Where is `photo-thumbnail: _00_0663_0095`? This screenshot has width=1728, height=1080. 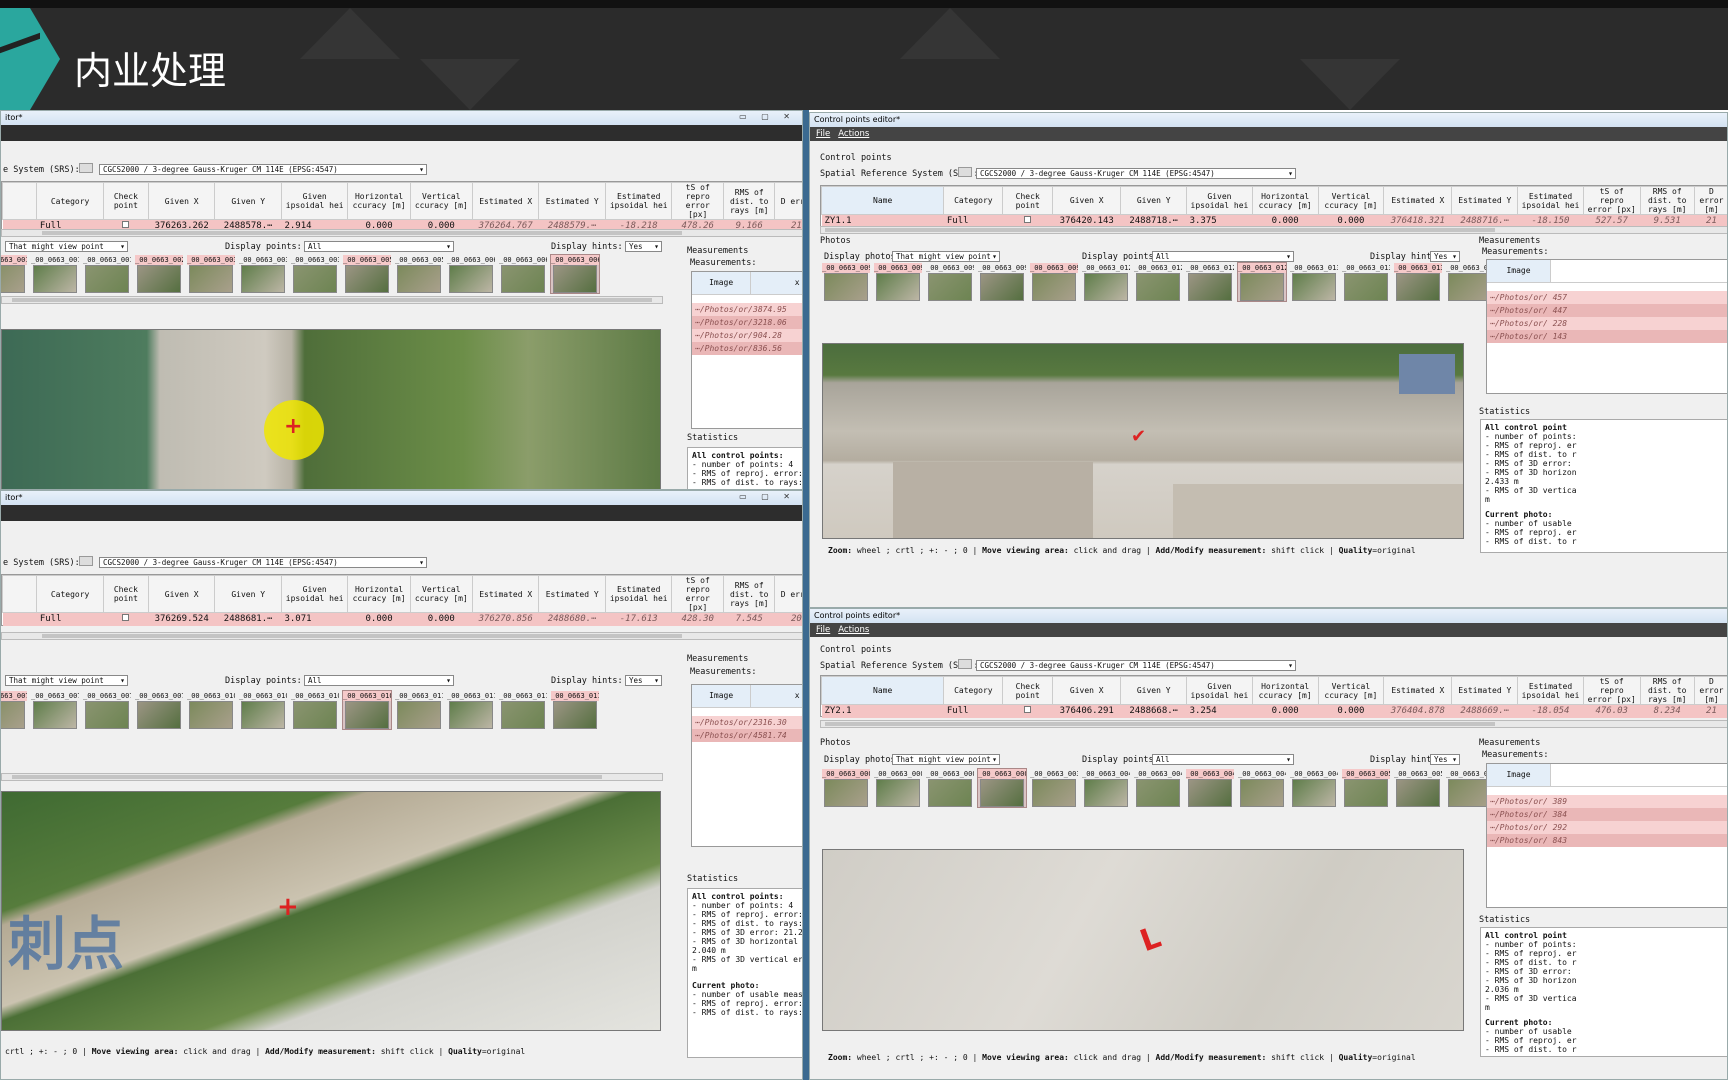
photo-thumbnail: _00_0663_0095 is located at coordinates (1002, 282).